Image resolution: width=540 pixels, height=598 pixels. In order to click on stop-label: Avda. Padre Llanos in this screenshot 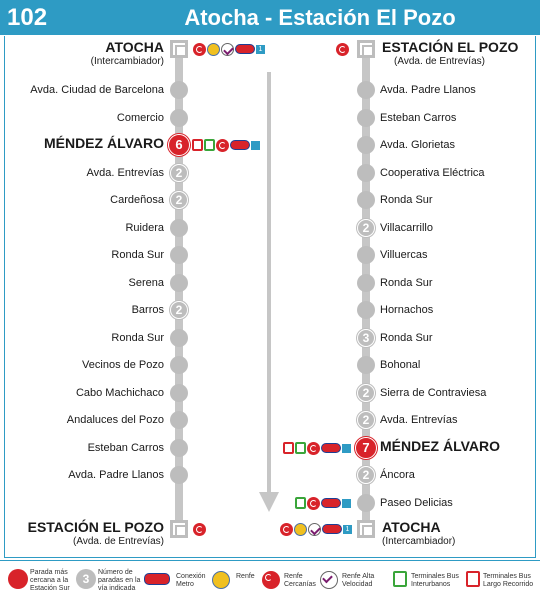, I will do `click(428, 90)`.